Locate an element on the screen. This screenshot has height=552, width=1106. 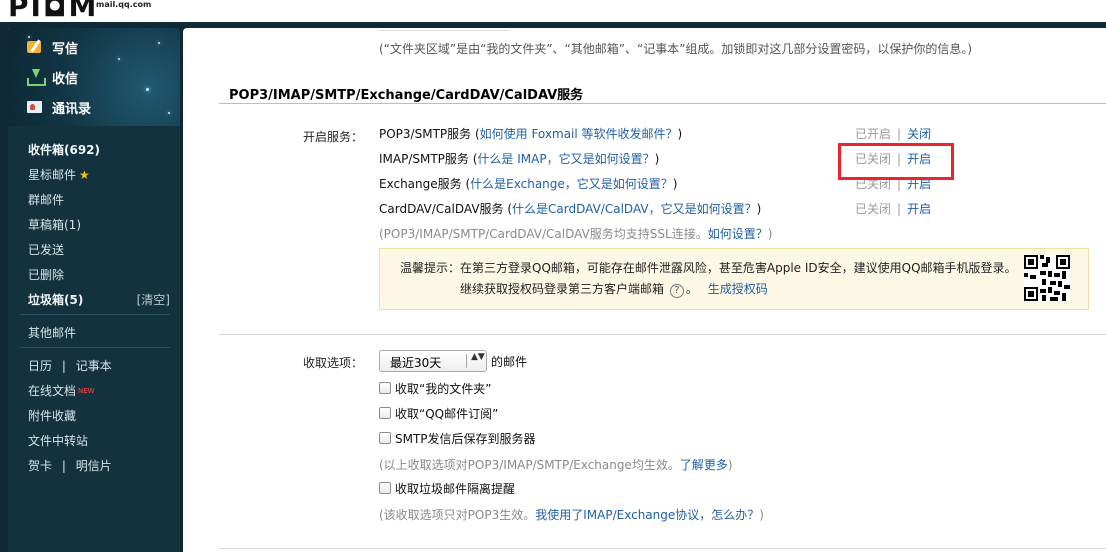
warning-text: 继续获取授权码登录第三方客户端邮箱 is located at coordinates (562, 289).